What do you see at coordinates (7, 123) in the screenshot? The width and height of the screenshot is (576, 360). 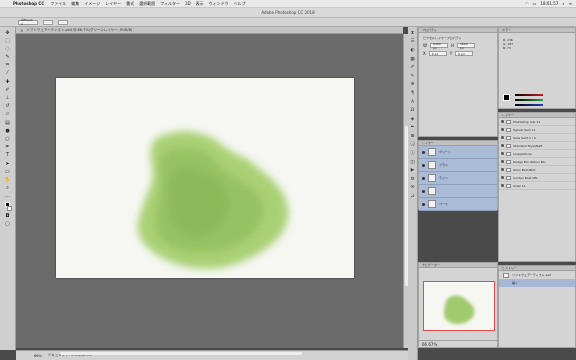 I see `gradient-tool-icon: ▤` at bounding box center [7, 123].